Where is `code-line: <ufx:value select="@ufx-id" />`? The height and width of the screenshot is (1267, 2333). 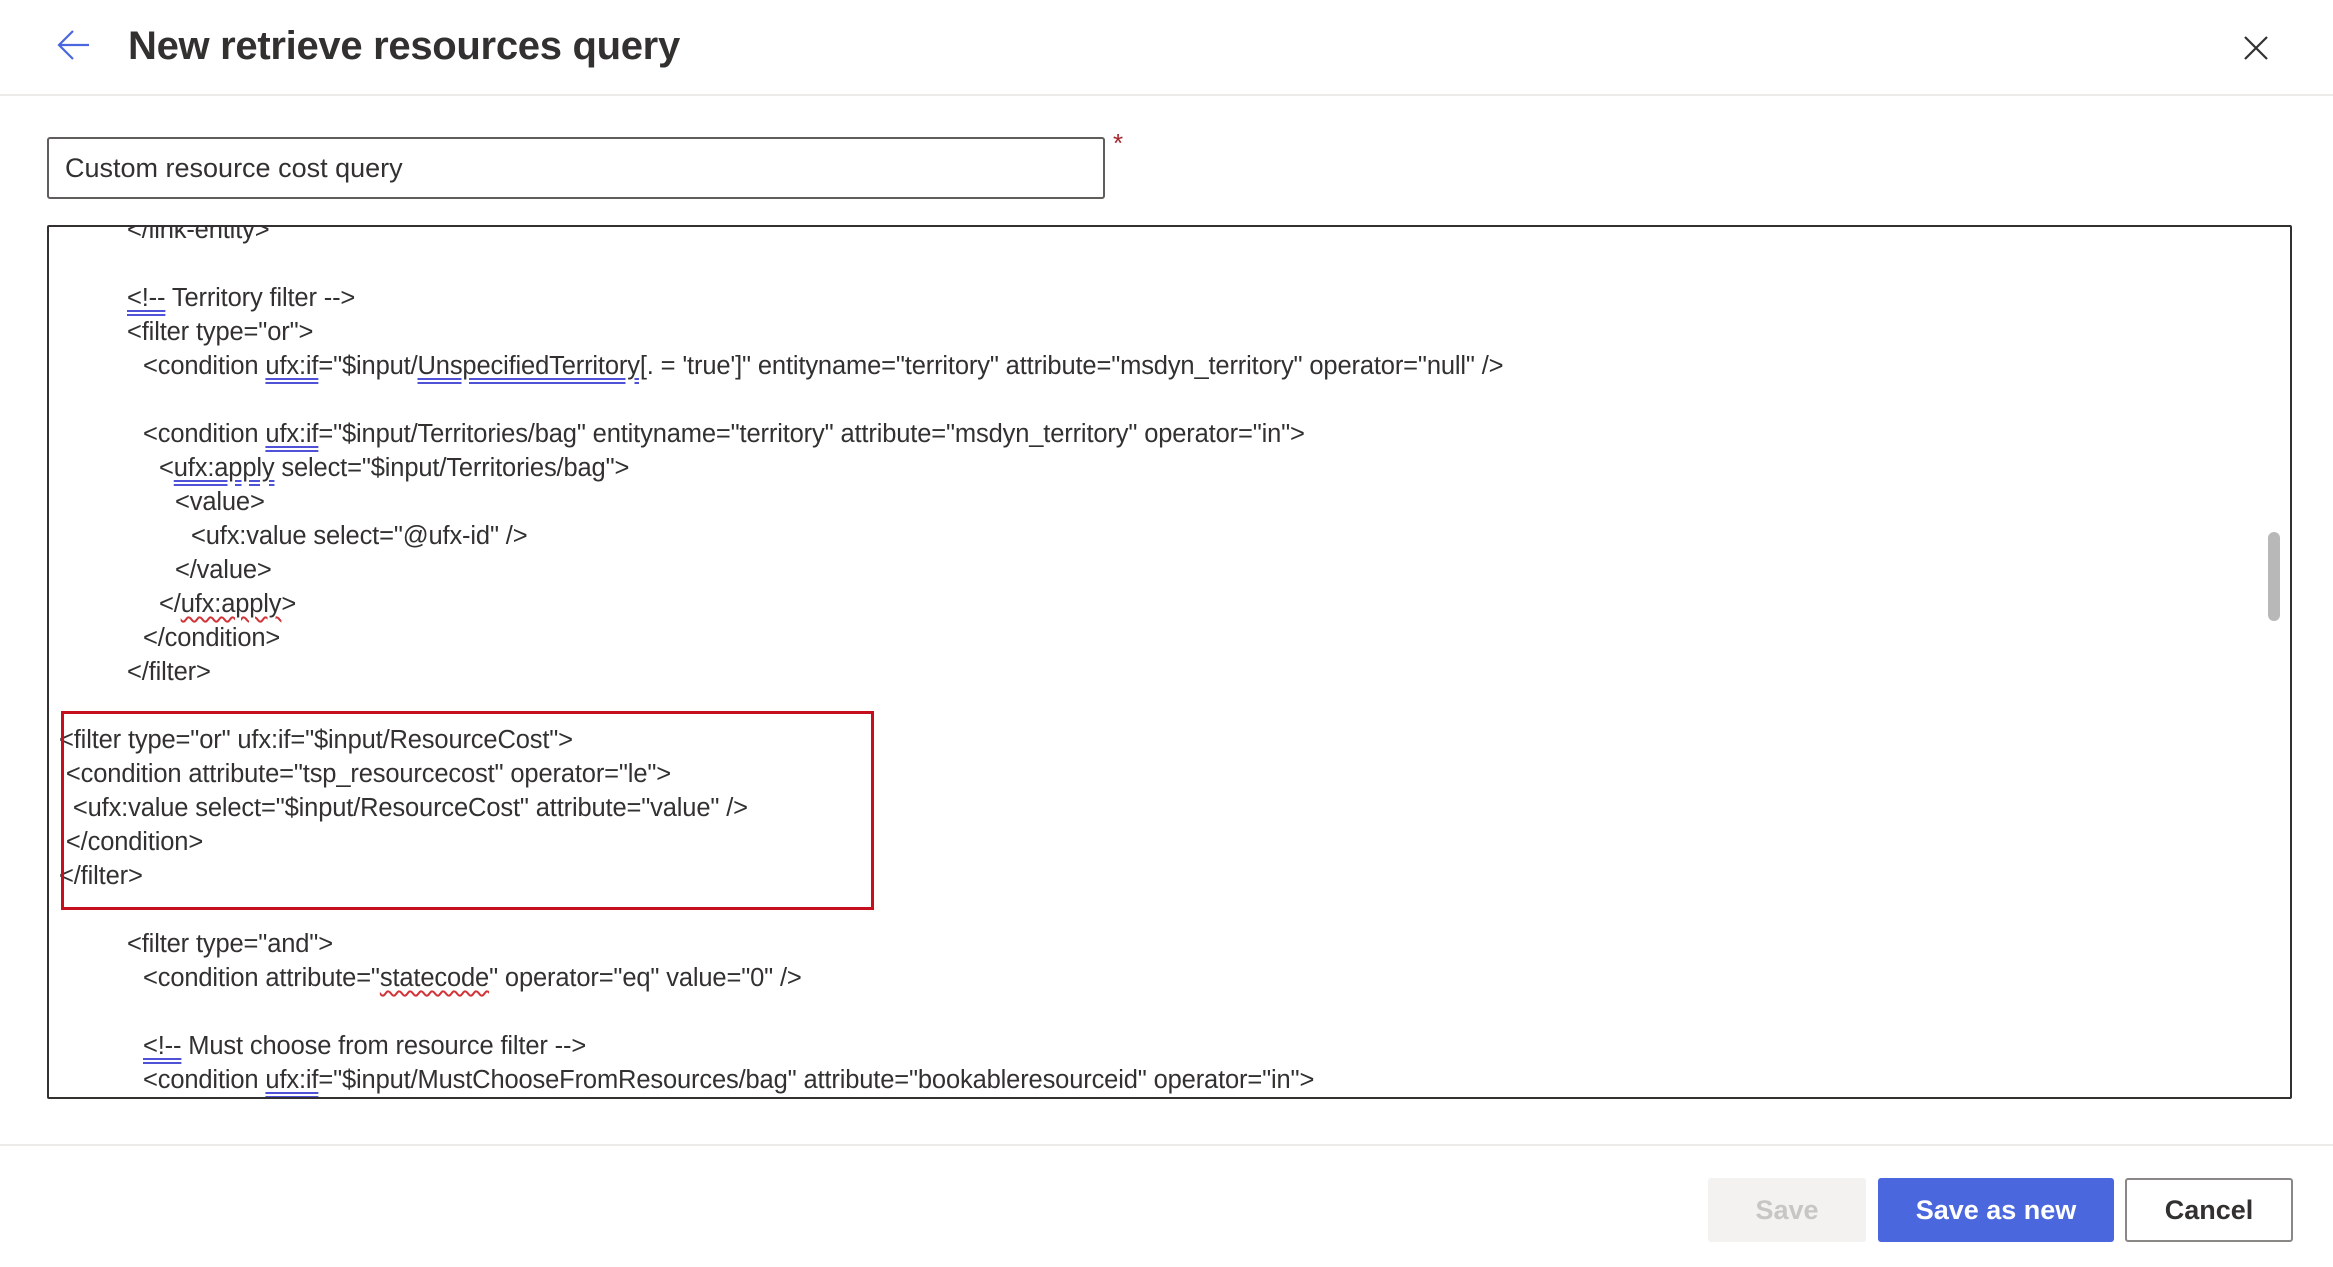
code-line: <ufx:value select="@ufx-id" /> is located at coordinates (1149, 536).